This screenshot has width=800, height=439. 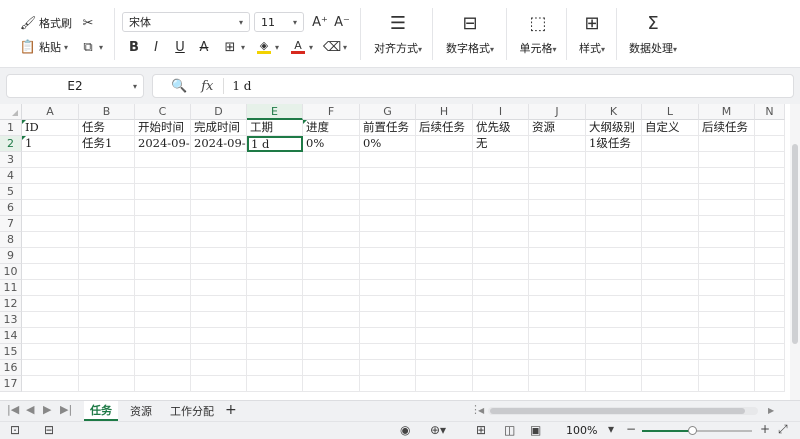 I want to click on cell-d10, so click(x=219, y=272).